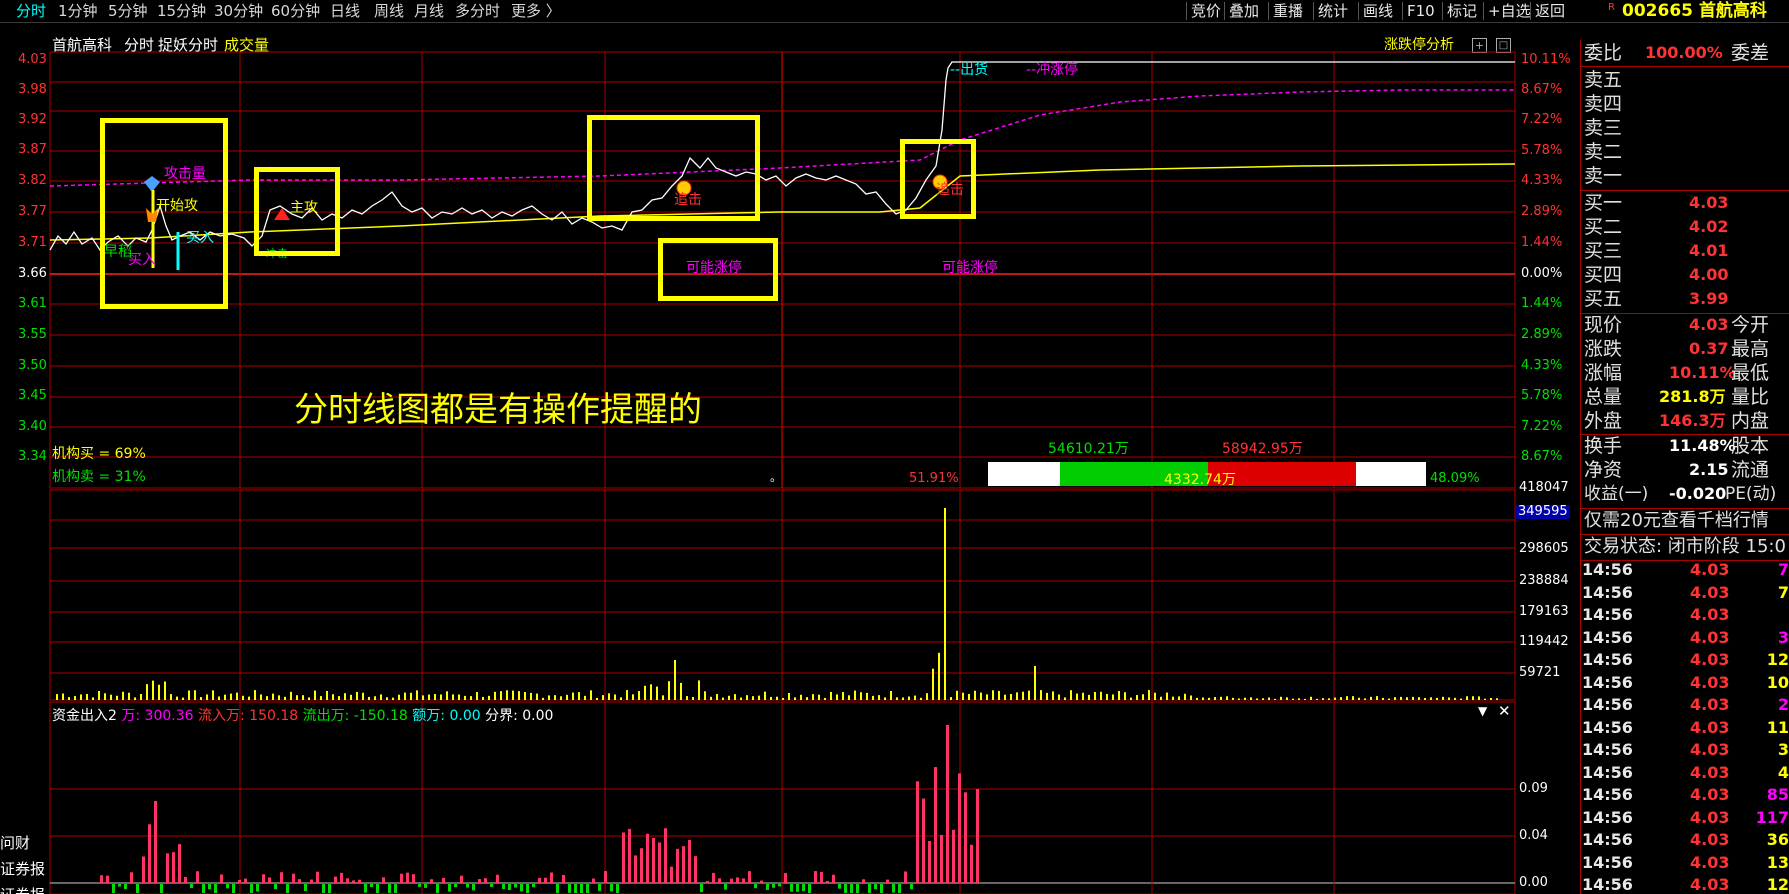 This screenshot has height=894, width=1789. Describe the element at coordinates (32, 89) in the screenshot. I see `price-tick: 3.98` at that location.